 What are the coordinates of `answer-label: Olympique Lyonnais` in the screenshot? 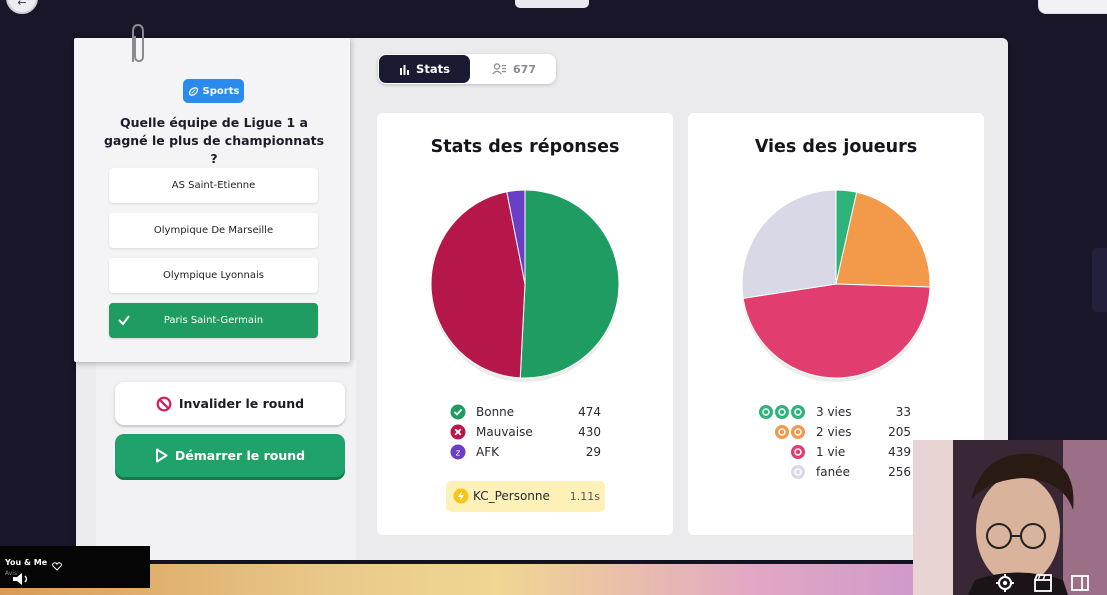 It's located at (213, 275).